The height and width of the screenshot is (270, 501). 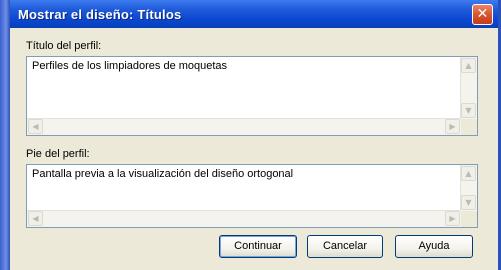 I want to click on window-left-edge, so click(x=5, y=135).